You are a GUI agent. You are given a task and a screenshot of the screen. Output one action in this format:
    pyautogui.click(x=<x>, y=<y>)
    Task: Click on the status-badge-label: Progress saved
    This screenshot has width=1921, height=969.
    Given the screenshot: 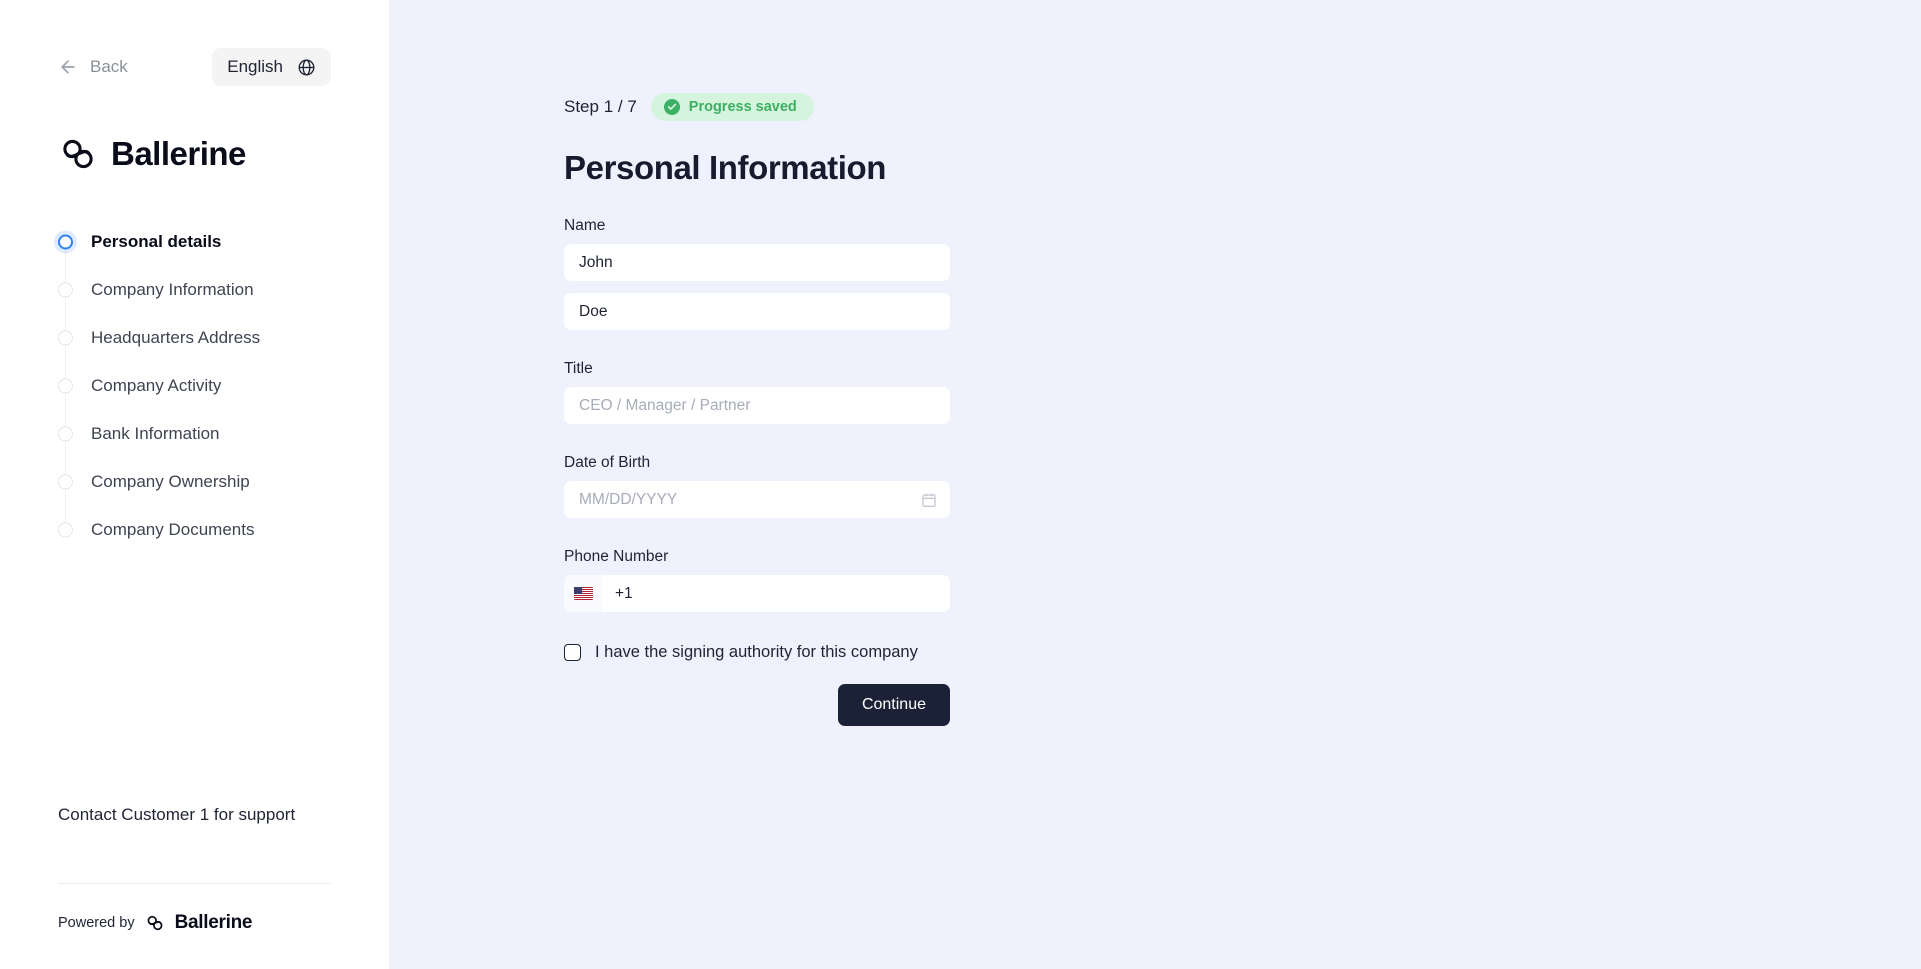 What is the action you would take?
    pyautogui.click(x=742, y=107)
    